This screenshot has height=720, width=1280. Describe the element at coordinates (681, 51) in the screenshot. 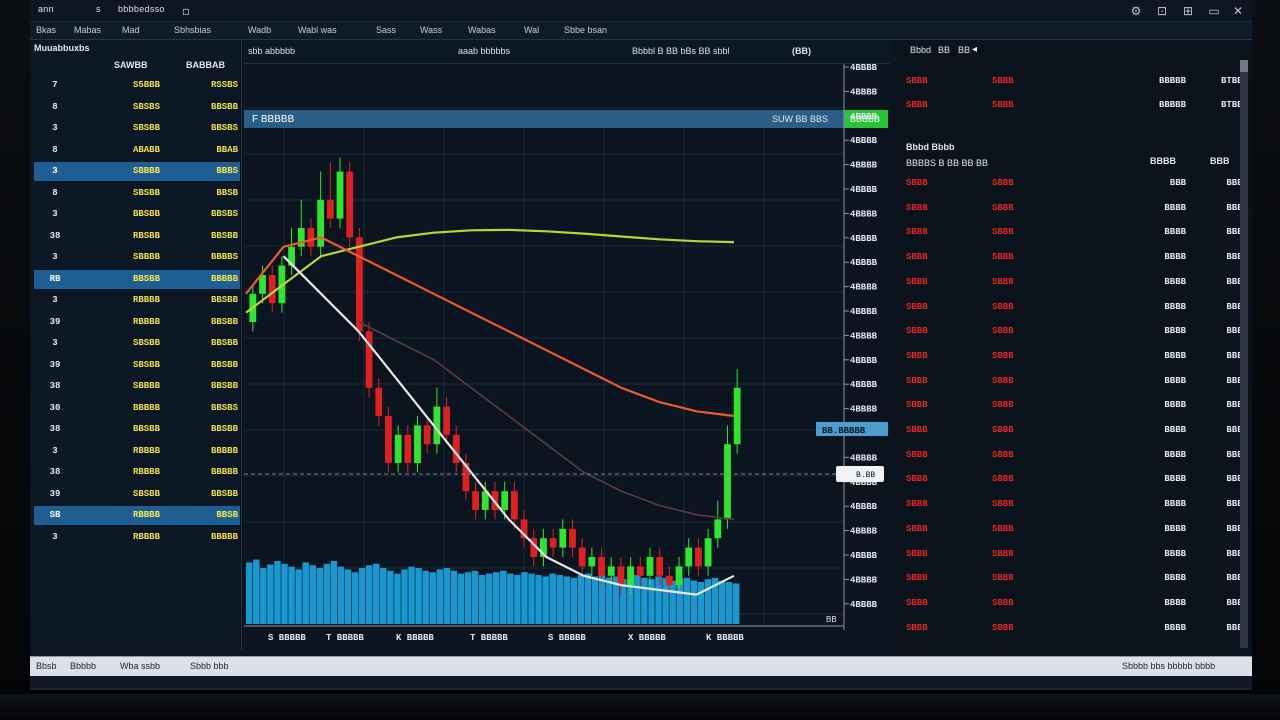

I see `chart-tools: Bbbbl B BB bBs BB sbbl` at that location.